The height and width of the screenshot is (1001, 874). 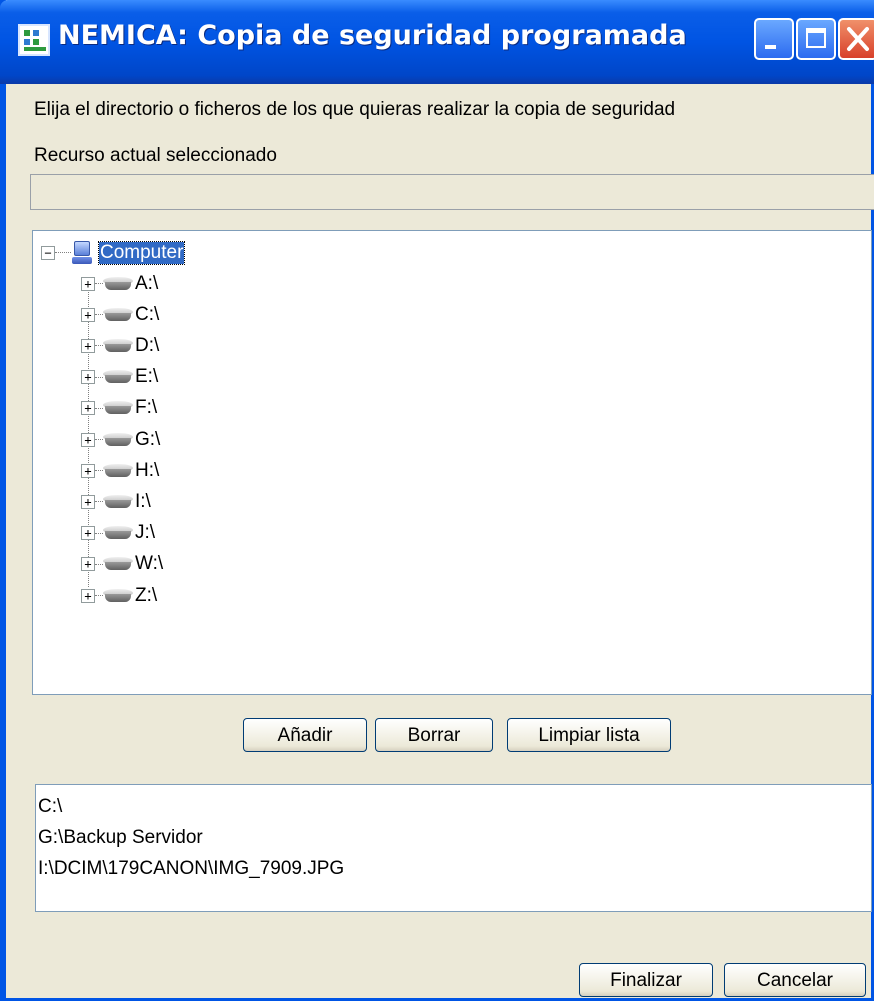 I want to click on tree-node-label: H:\, so click(x=147, y=470).